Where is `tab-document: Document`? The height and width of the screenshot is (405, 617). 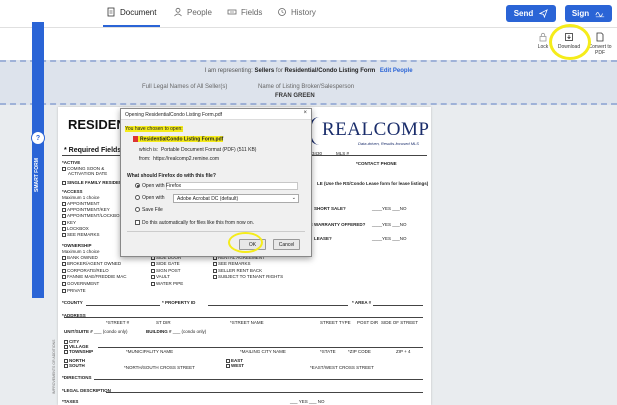 tab-document: Document is located at coordinates (131, 12).